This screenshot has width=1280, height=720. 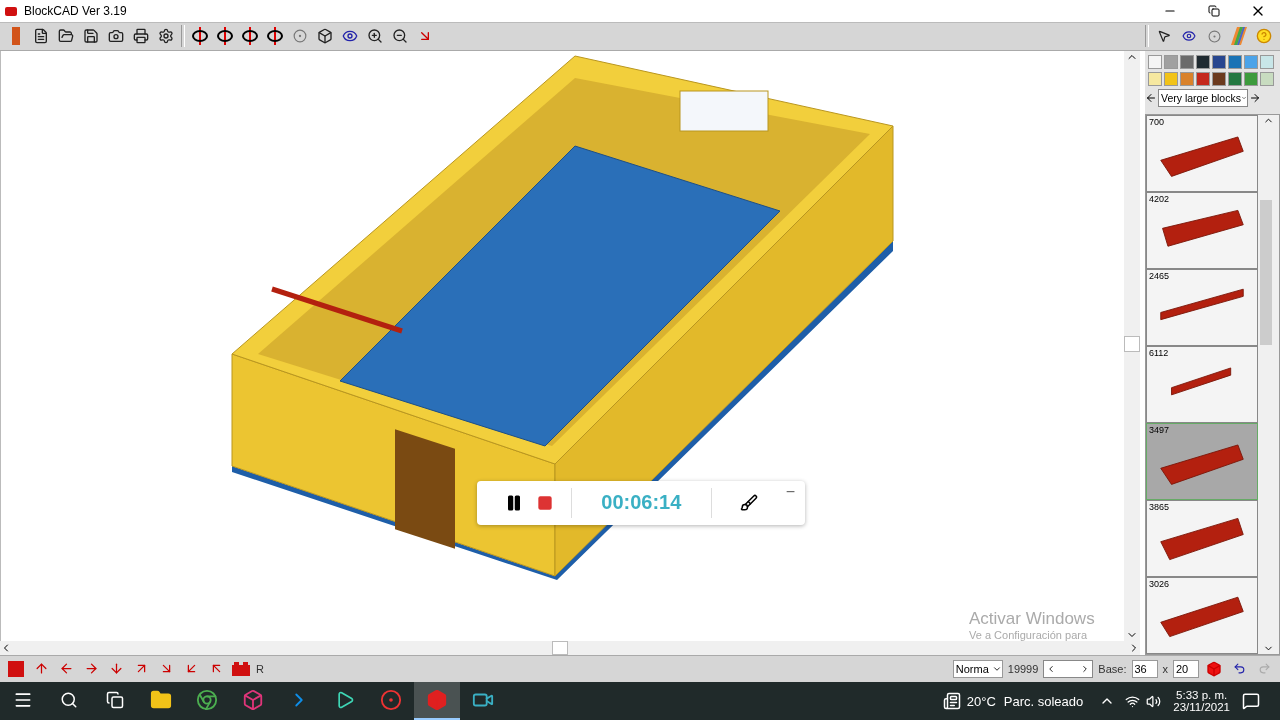 What do you see at coordinates (1032, 619) in the screenshot?
I see `watermark-title: Activar Windows` at bounding box center [1032, 619].